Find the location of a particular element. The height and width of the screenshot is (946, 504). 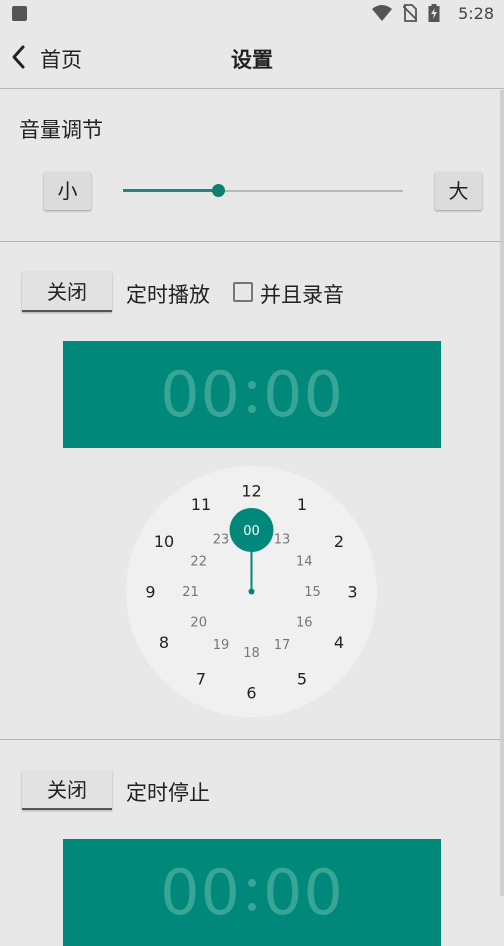

clock-hour-inner: 13 is located at coordinates (282, 539).